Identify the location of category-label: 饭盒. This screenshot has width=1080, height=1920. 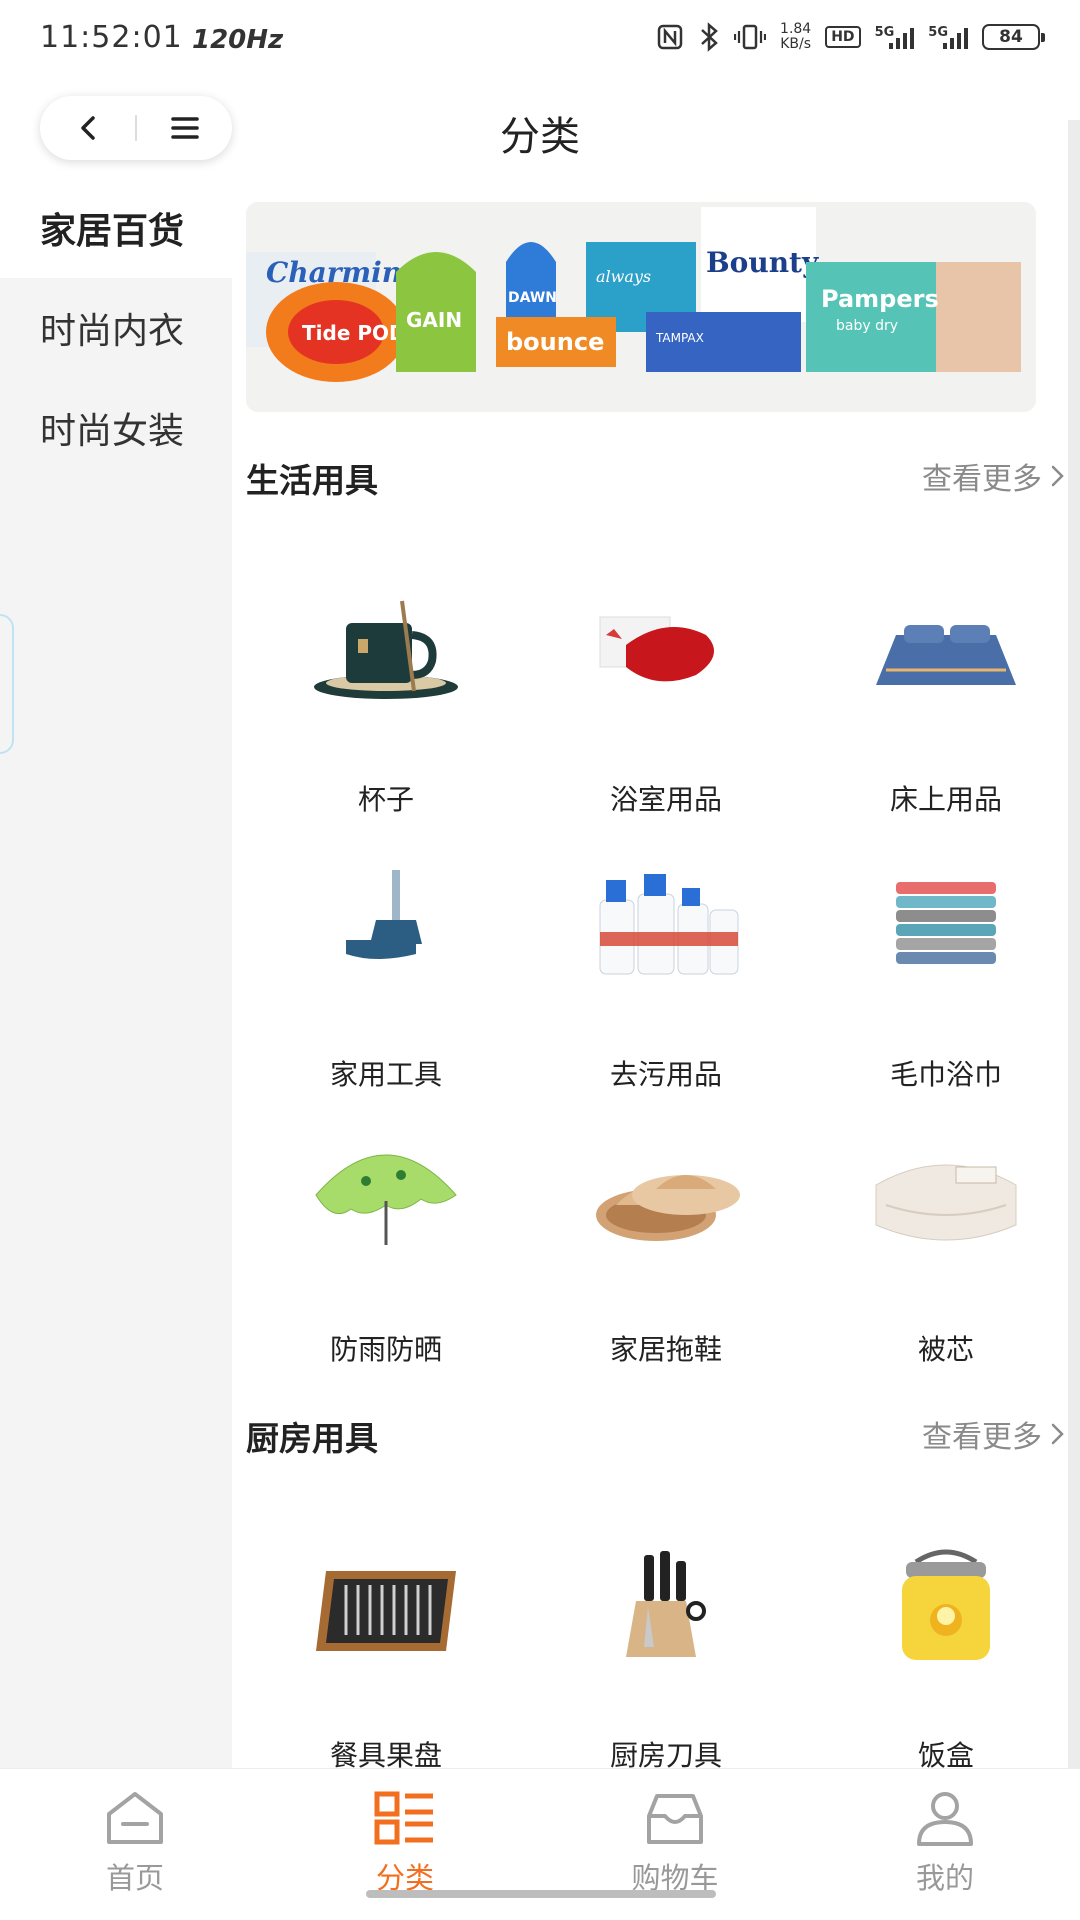
(945, 1753).